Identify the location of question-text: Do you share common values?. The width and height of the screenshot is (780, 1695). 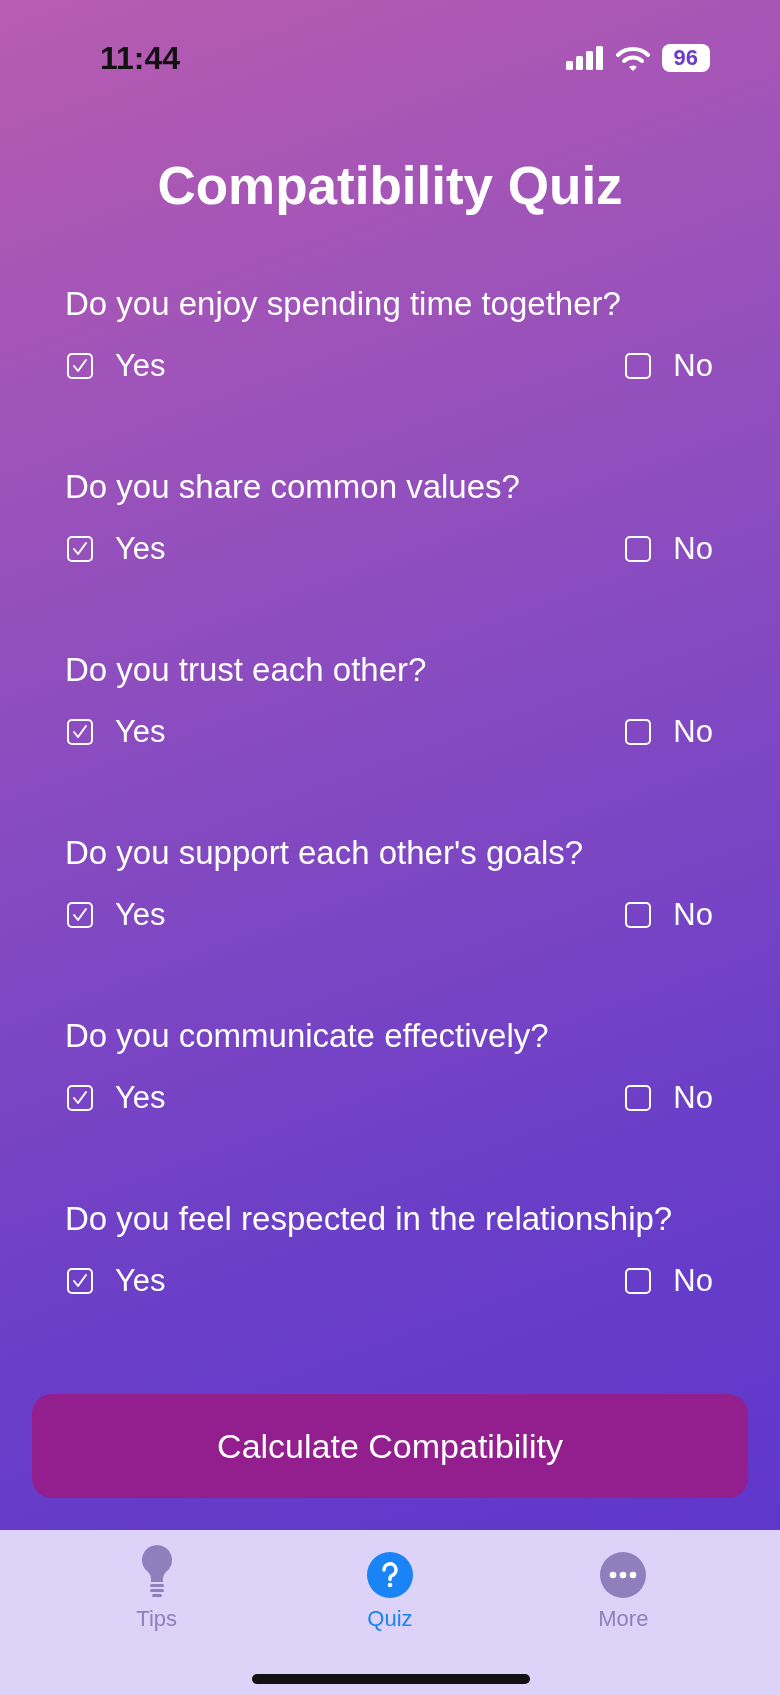
(293, 487).